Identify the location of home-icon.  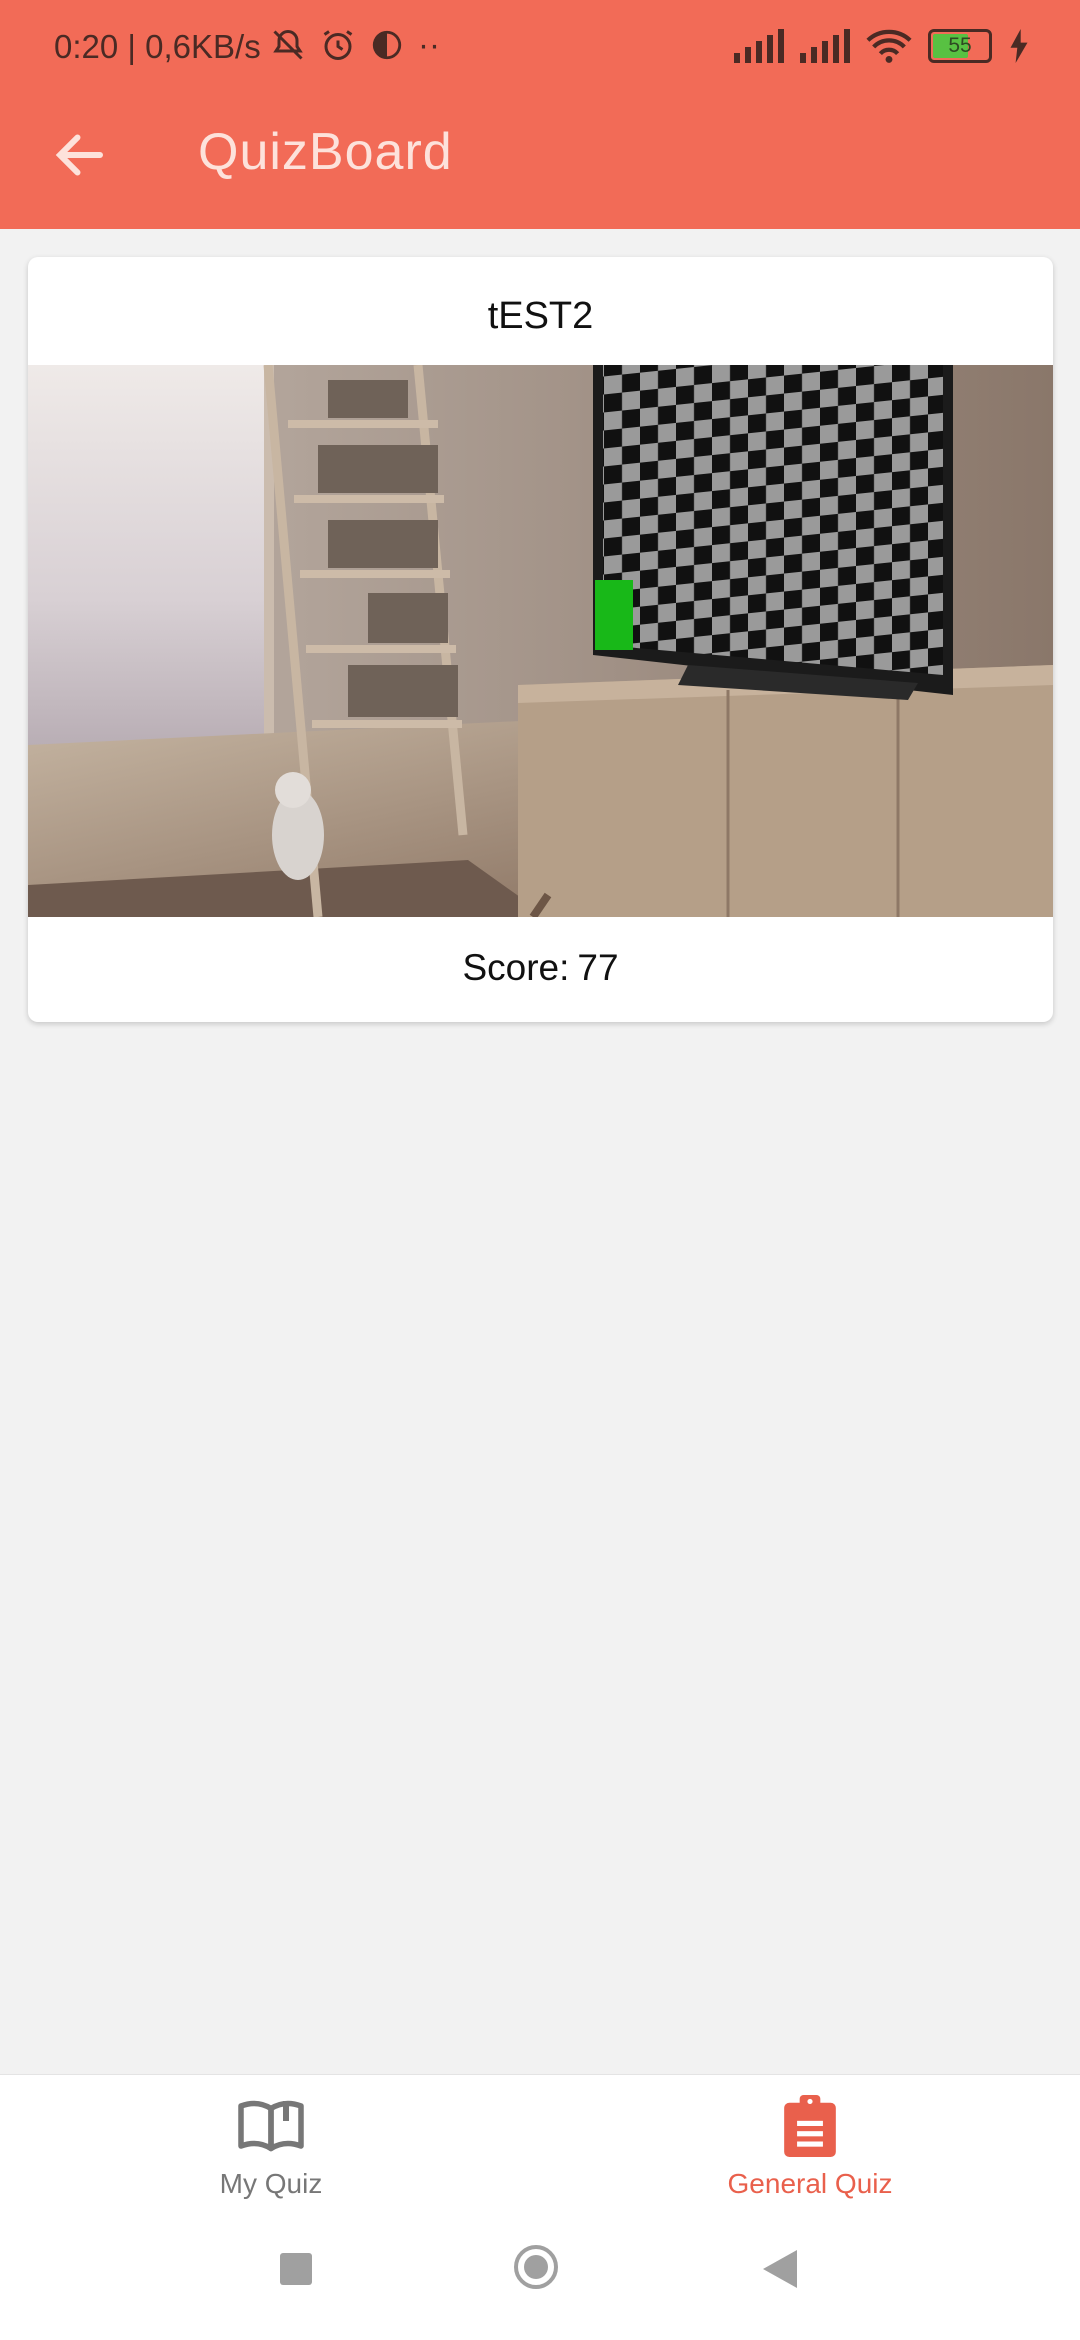
(536, 2267).